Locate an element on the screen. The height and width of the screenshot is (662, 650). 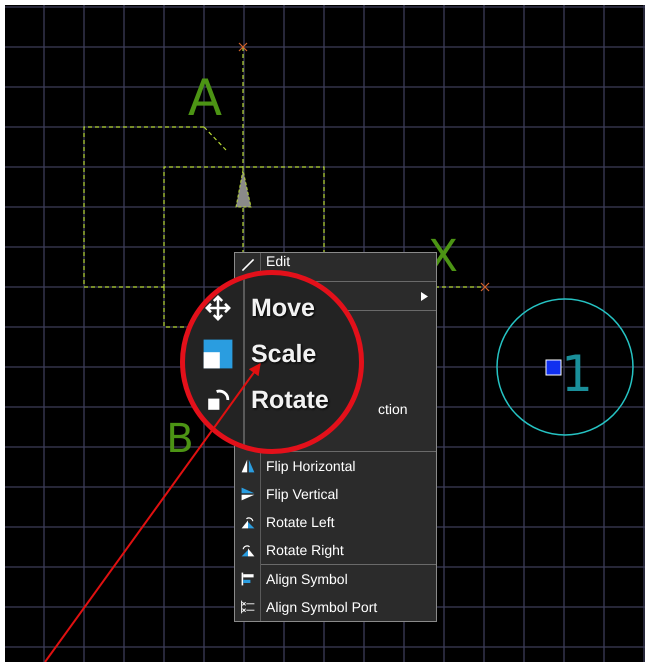
menu-item: Edit is located at coordinates (348, 261).